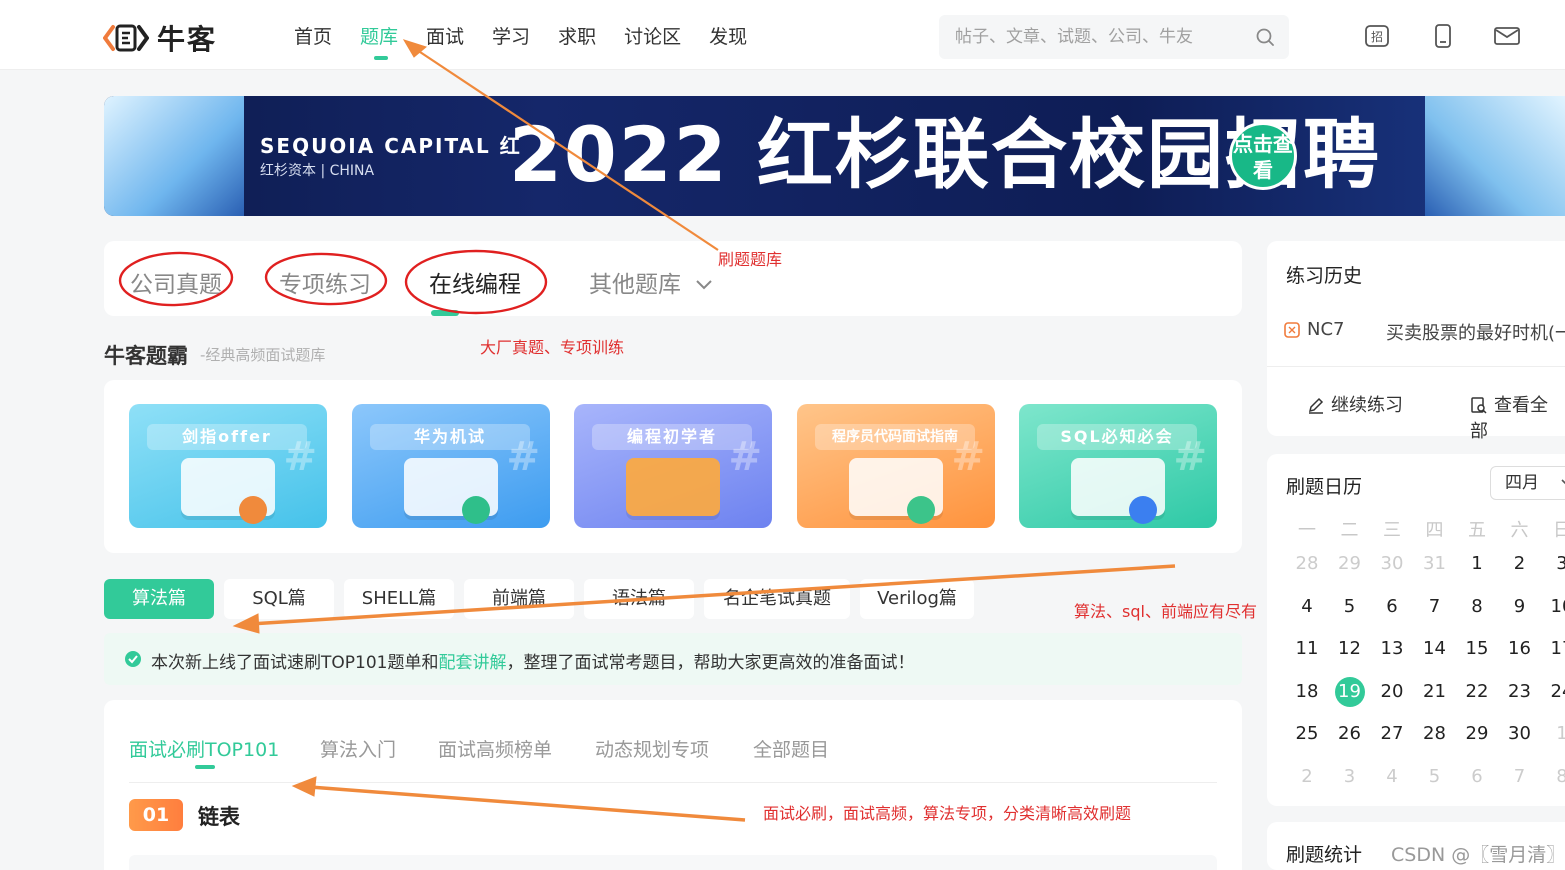 Image resolution: width=1565 pixels, height=870 pixels. What do you see at coordinates (673, 862) in the screenshot?
I see `chapter-row` at bounding box center [673, 862].